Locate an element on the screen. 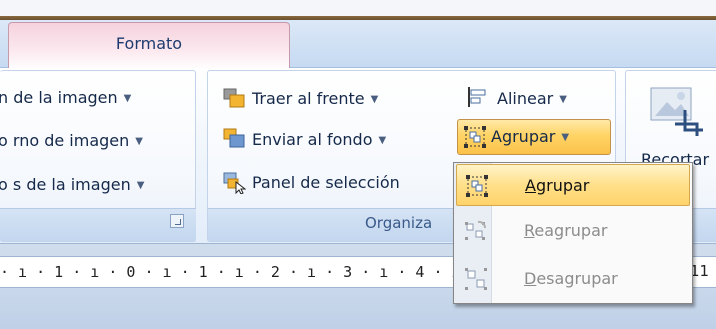  send-to-back-label: Enviar al fondo is located at coordinates (312, 139).